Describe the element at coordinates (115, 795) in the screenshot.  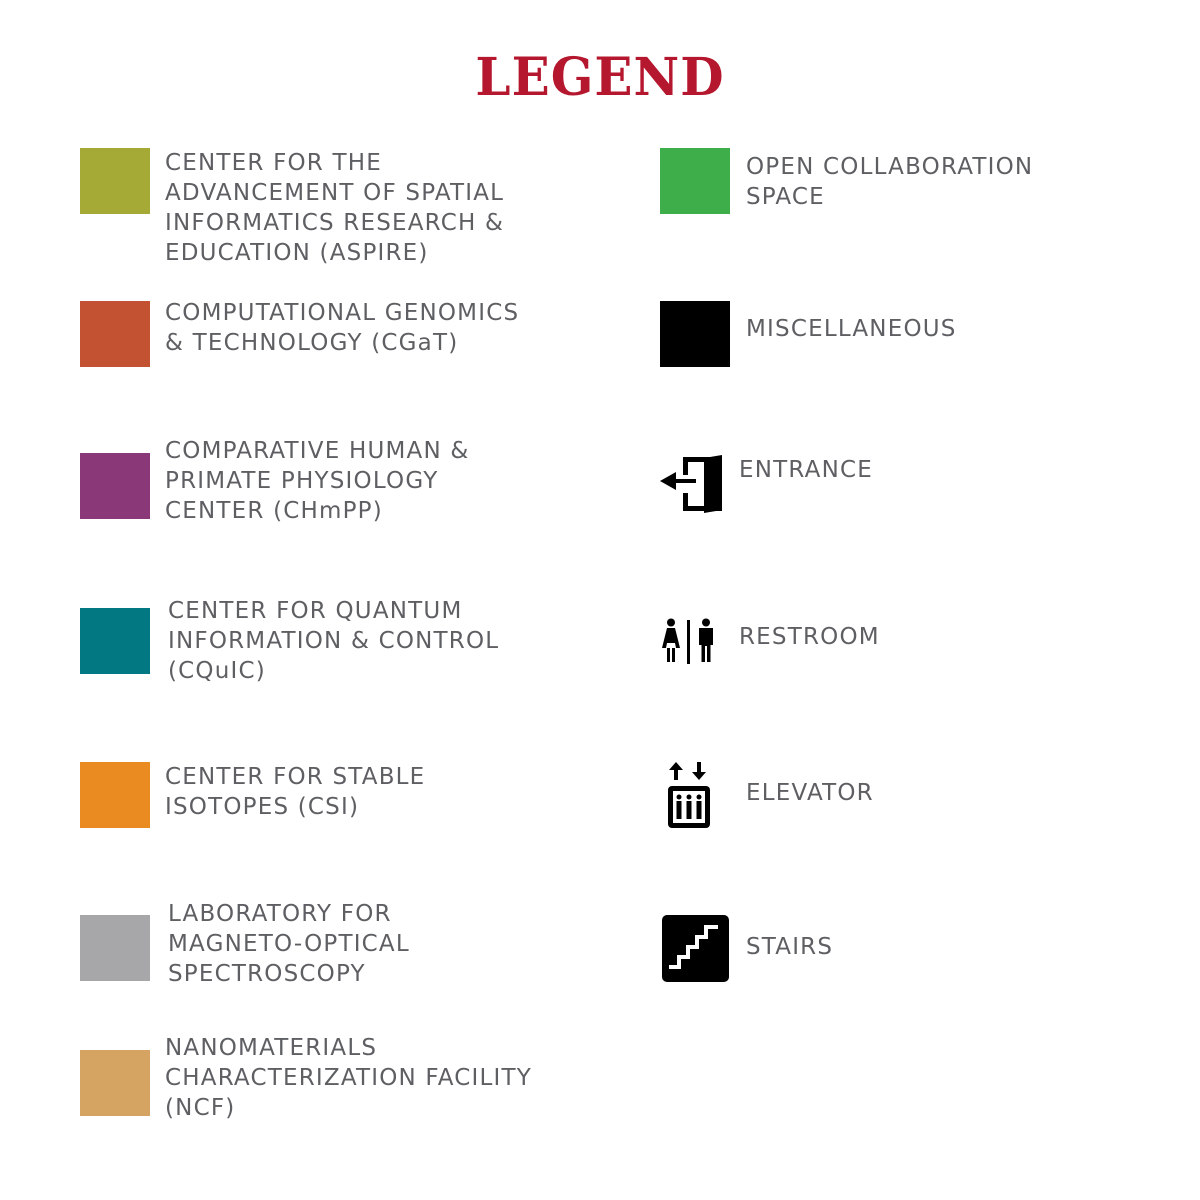
I see `csi-swatch` at that location.